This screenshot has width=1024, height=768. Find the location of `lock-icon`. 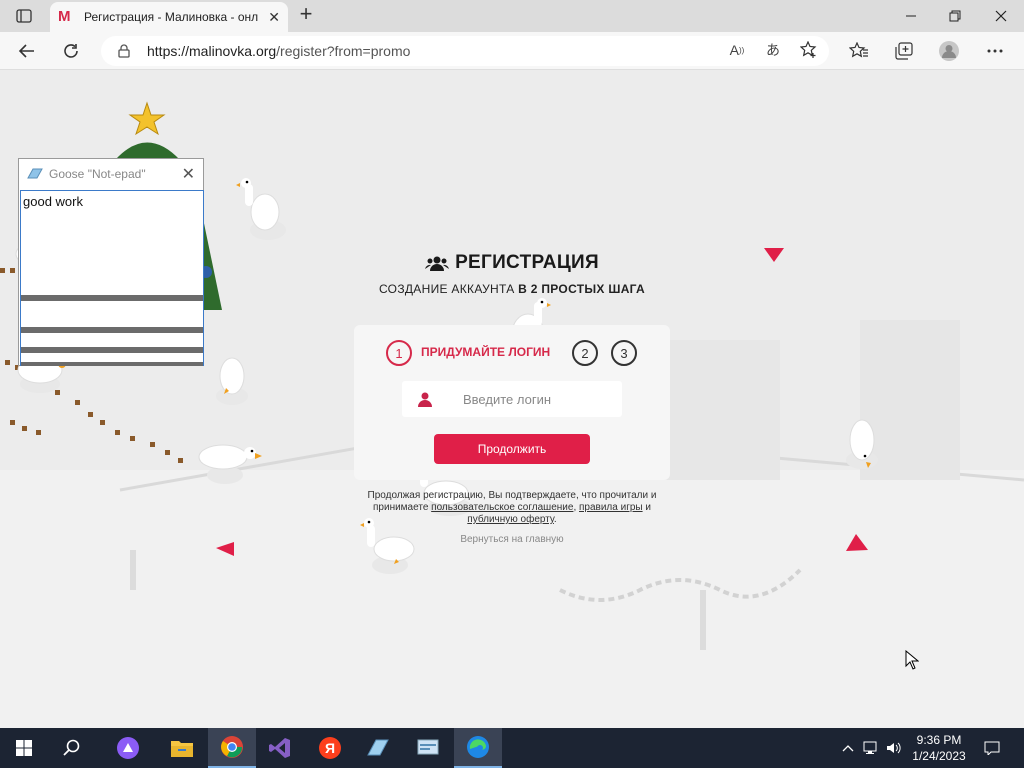

lock-icon is located at coordinates (124, 51).